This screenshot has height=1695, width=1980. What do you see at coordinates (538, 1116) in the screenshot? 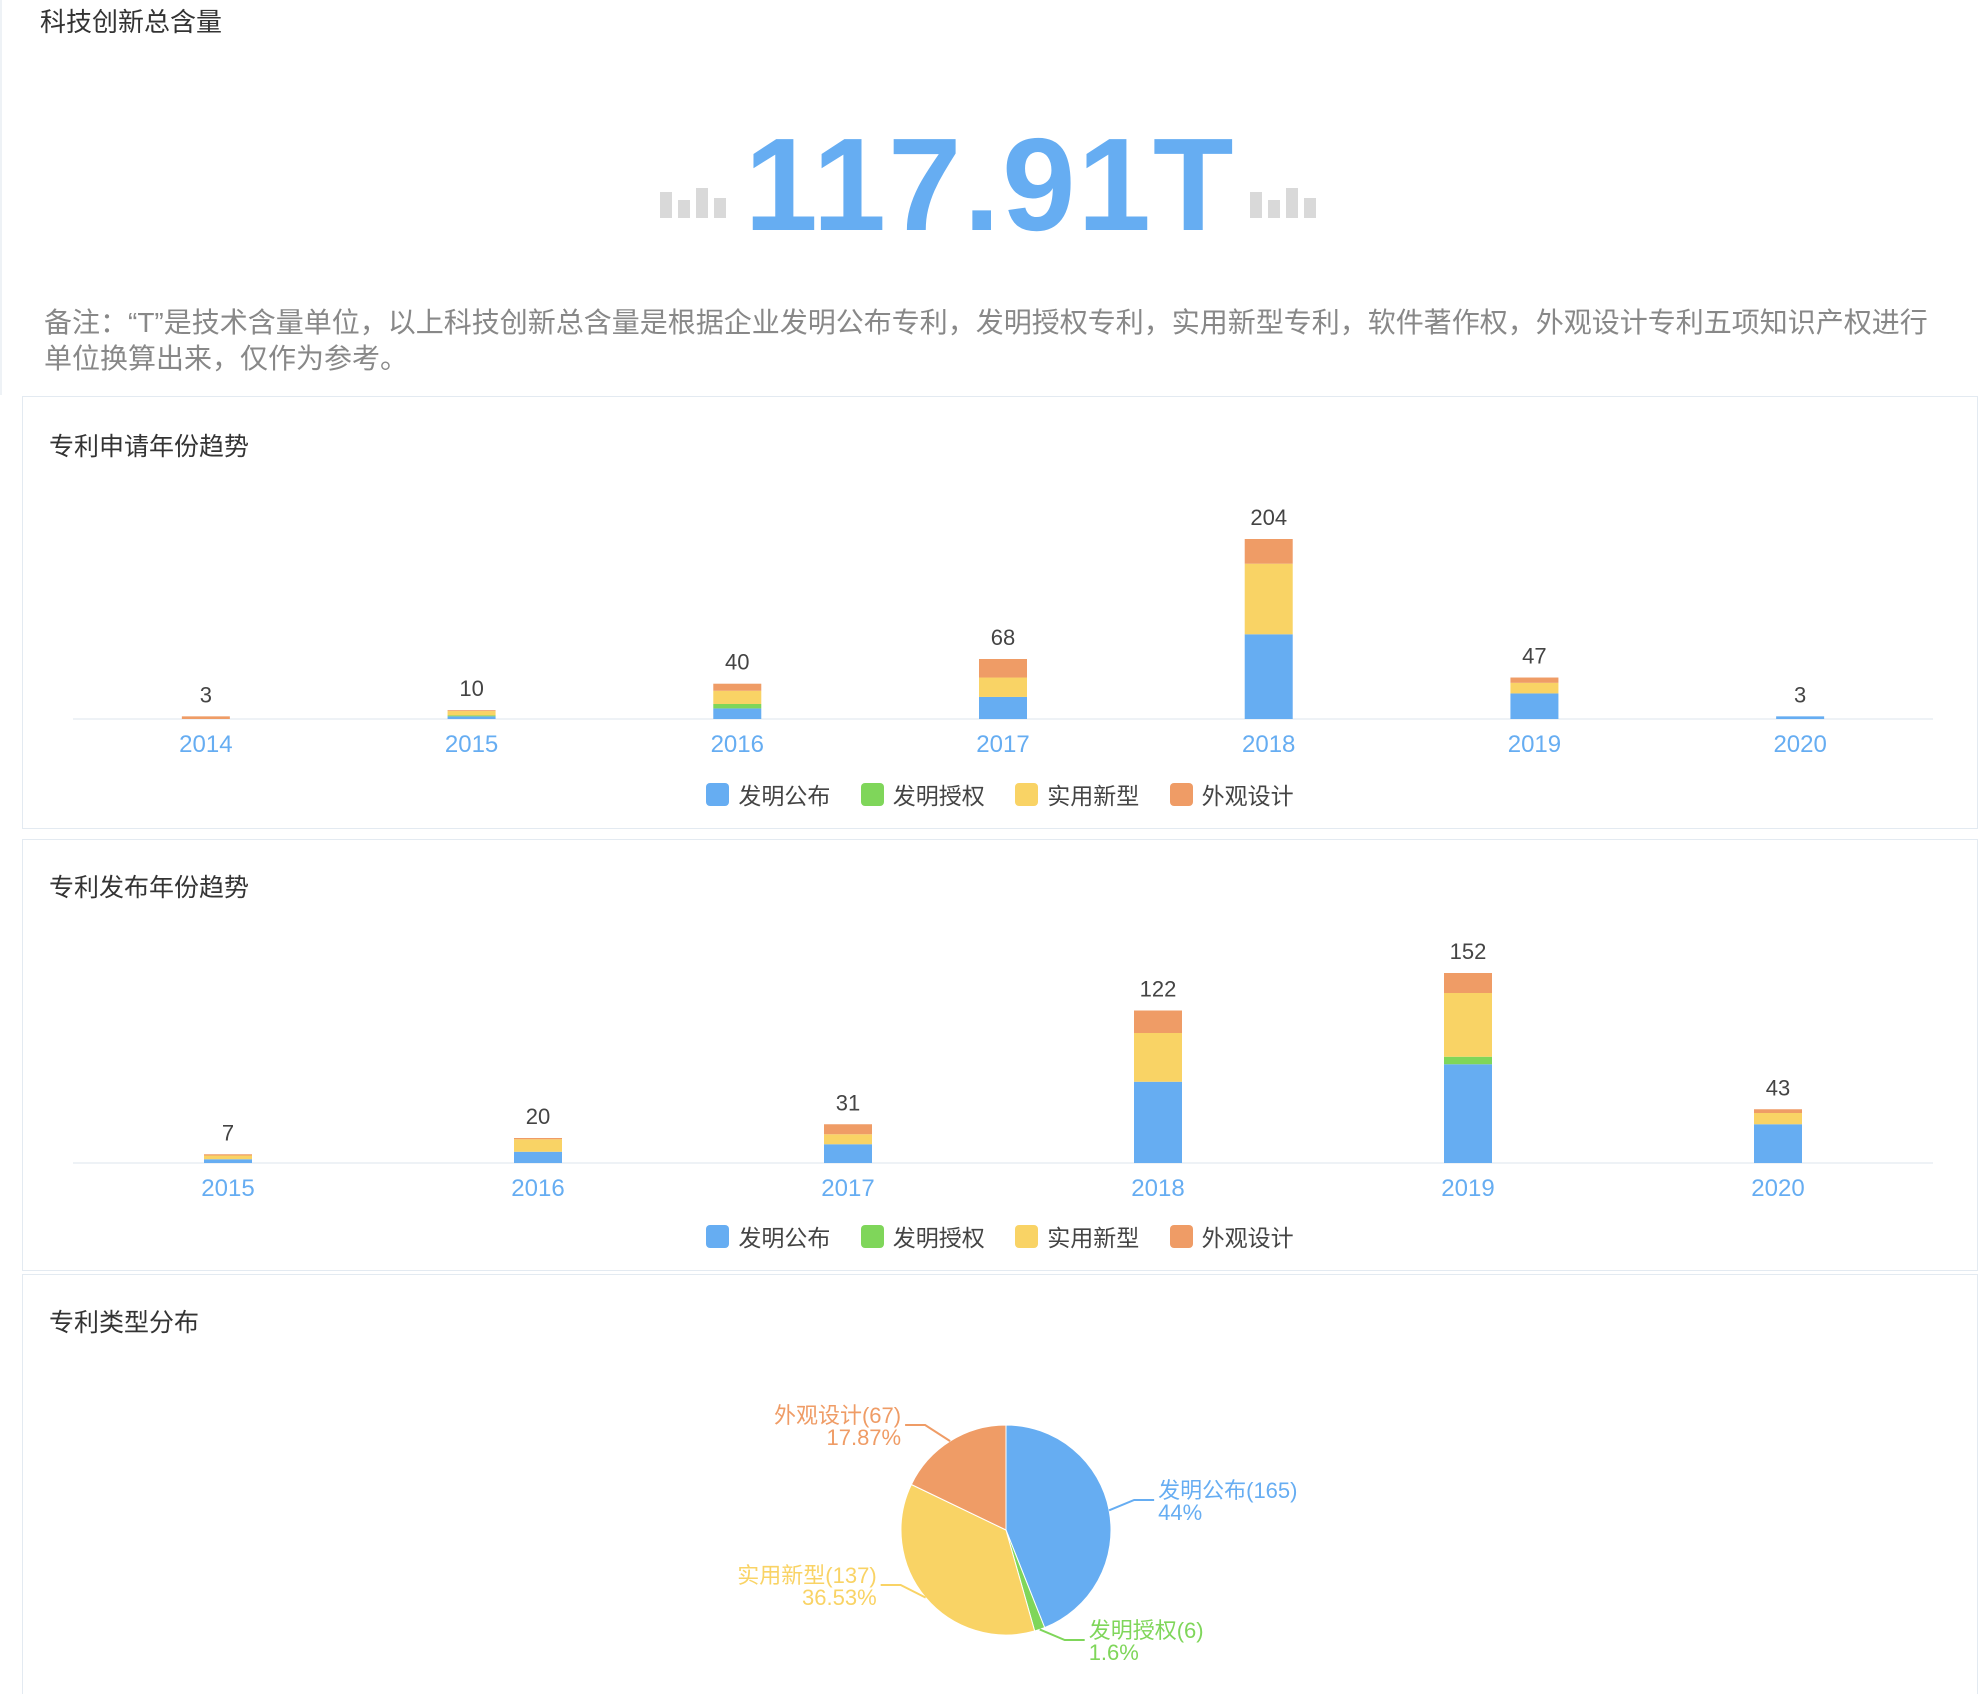
I see `data-label: 20` at bounding box center [538, 1116].